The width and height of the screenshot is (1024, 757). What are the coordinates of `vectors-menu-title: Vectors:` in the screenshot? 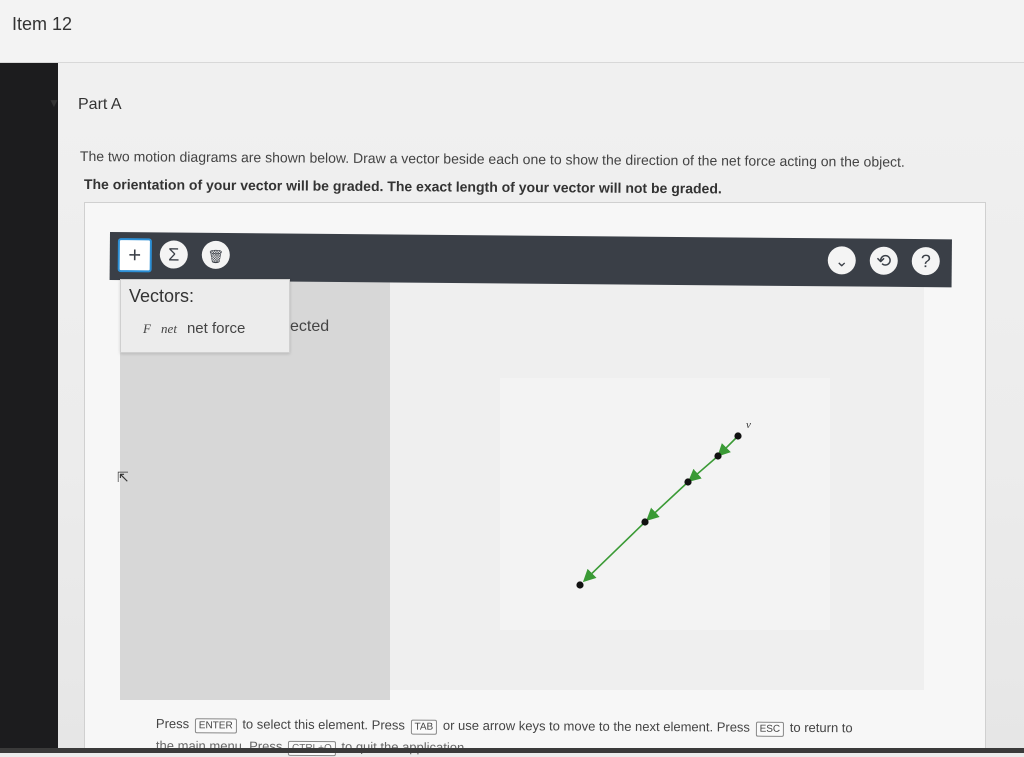 It's located at (162, 296).